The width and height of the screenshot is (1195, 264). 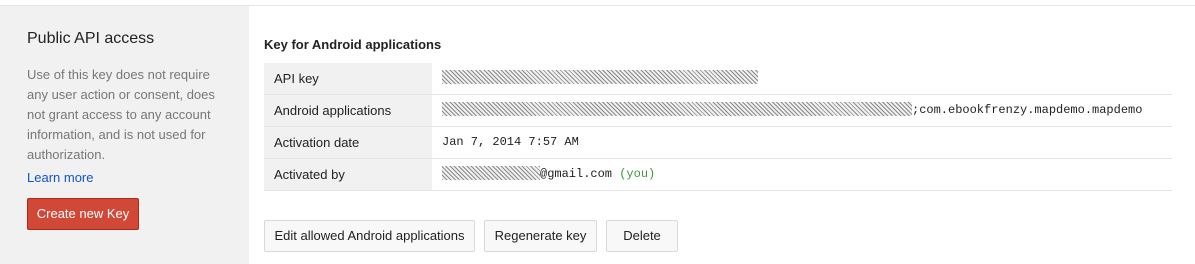 I want to click on table-row: API key, so click(x=718, y=79).